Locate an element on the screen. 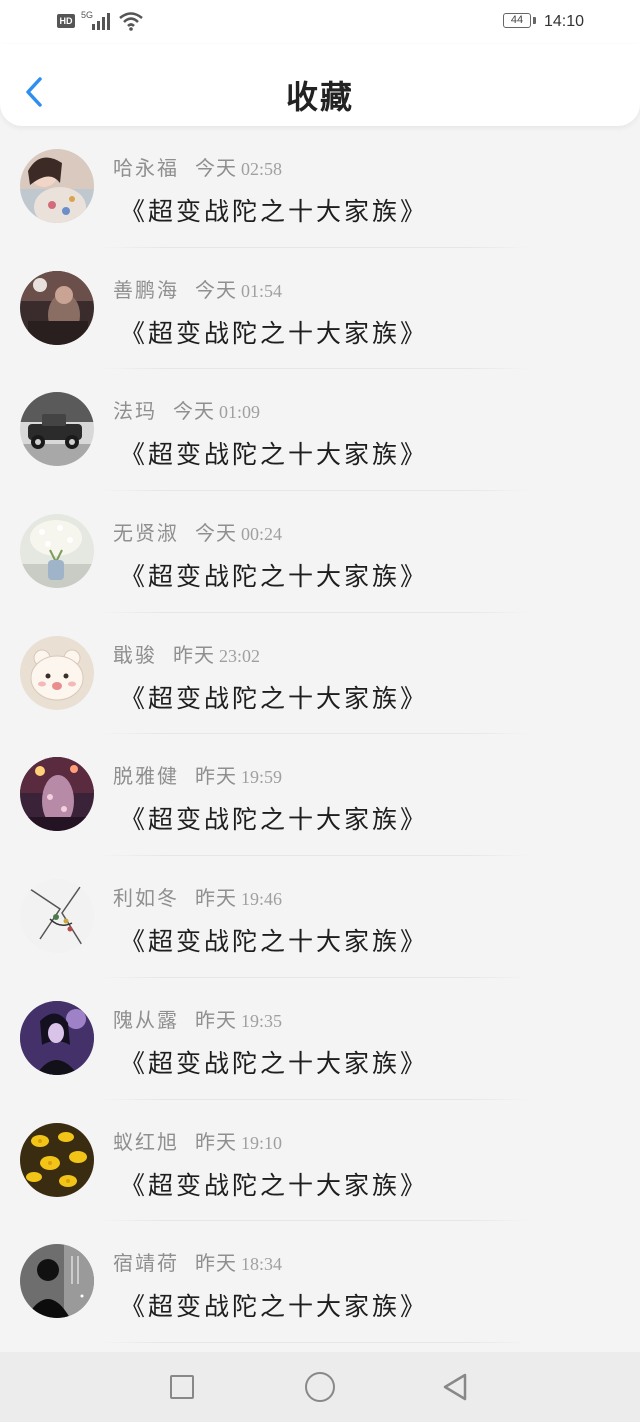 Image resolution: width=640 pixels, height=1422 pixels. user-name: 戢骏 is located at coordinates (135, 654).